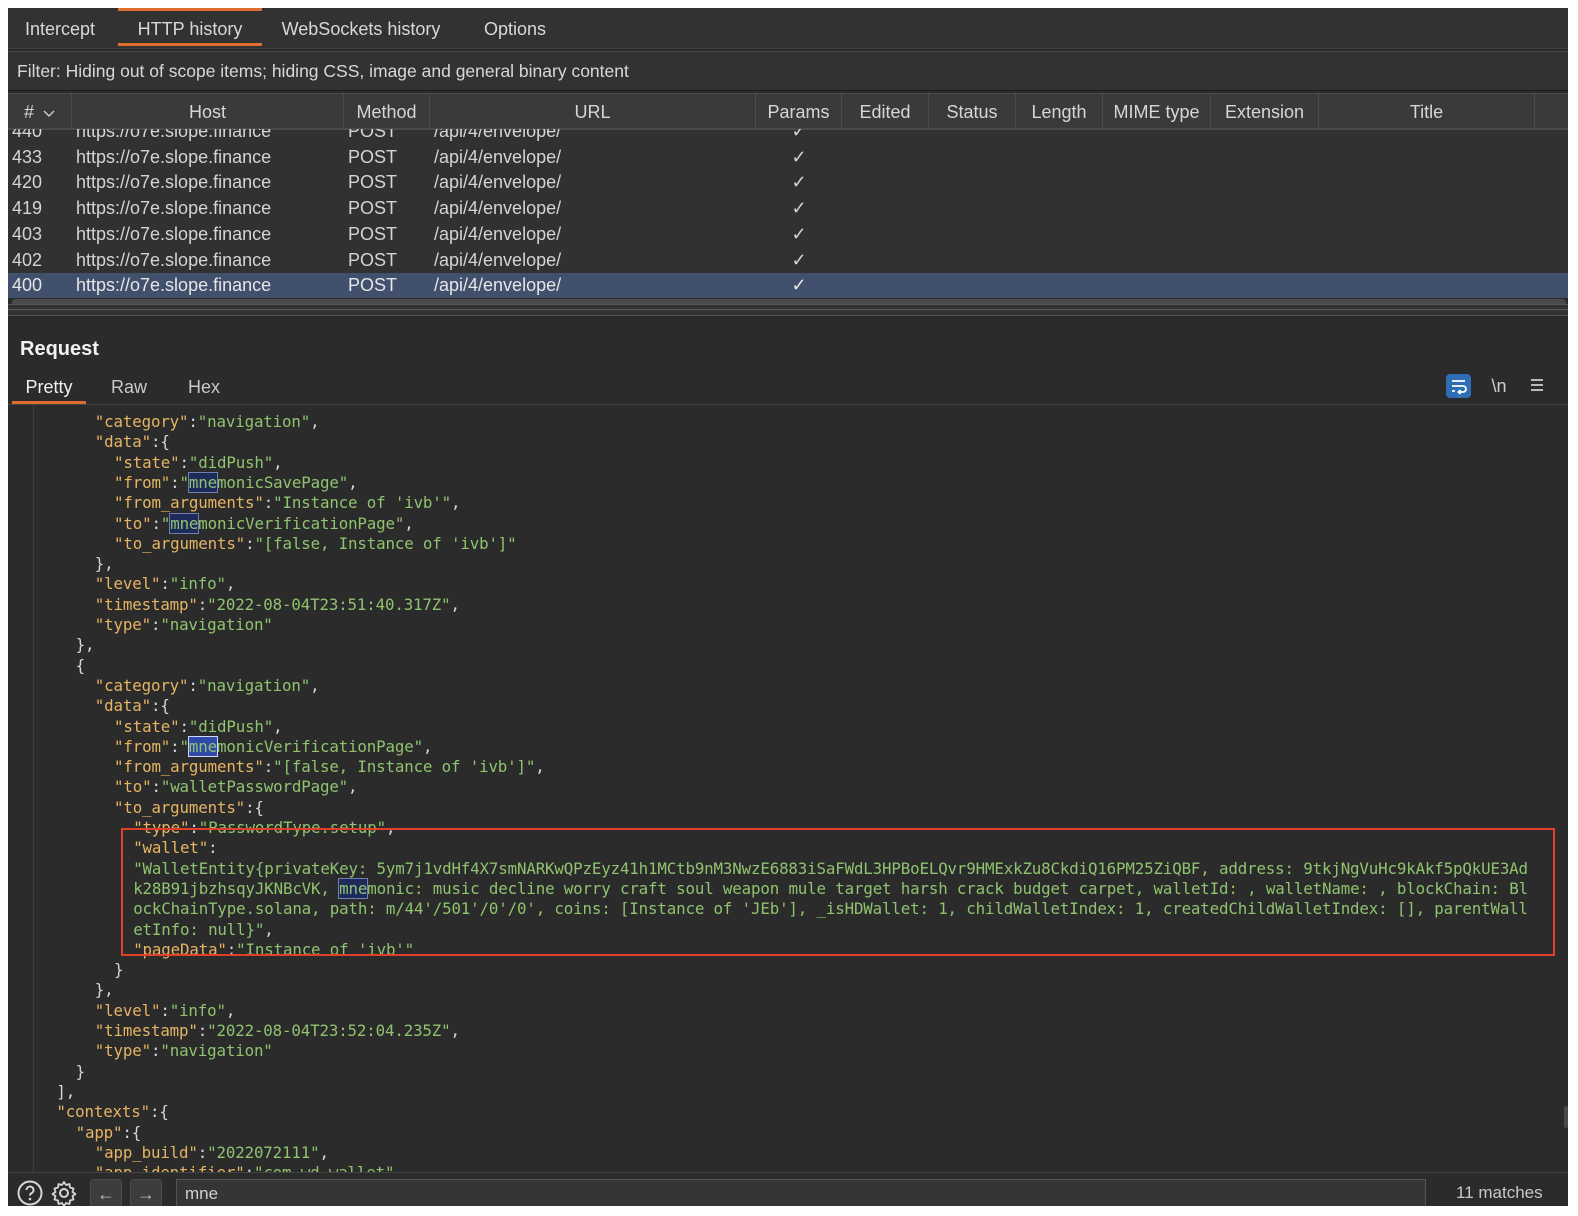  I want to click on json-punctuation: },, so click(85, 645).